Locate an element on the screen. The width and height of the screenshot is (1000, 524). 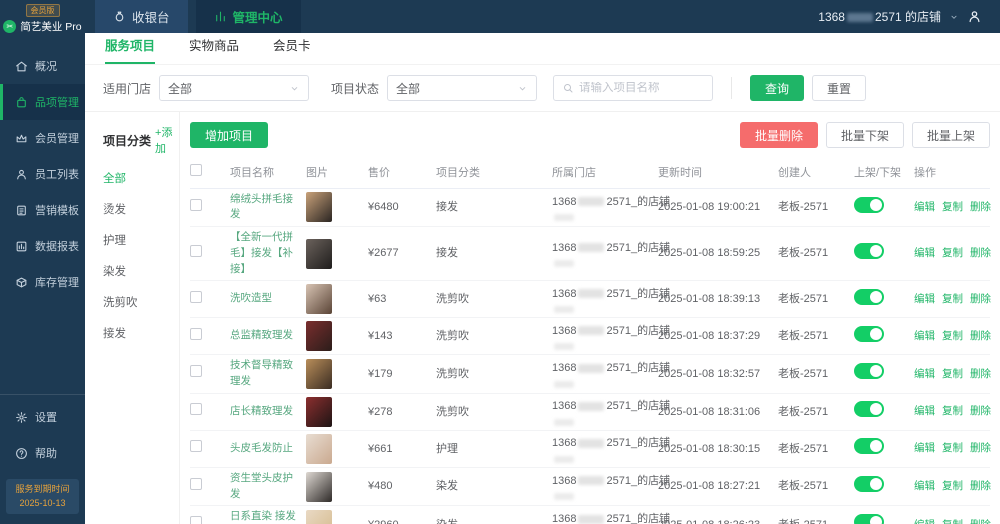
topbar-tab-admin-center: 管理中心 is located at coordinates (248, 16).